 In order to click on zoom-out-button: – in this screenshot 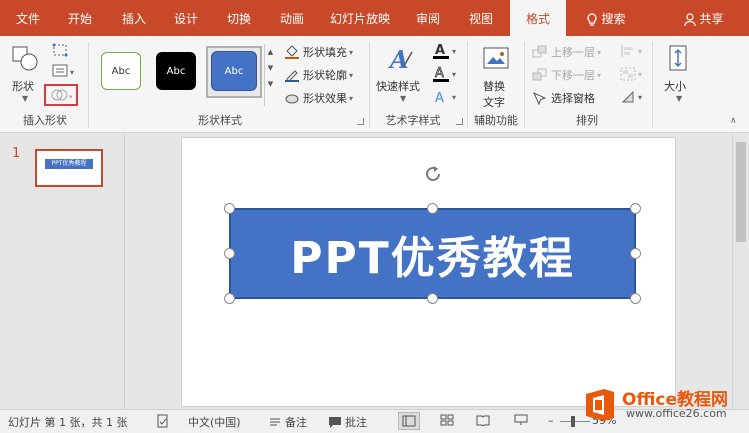, I will do `click(551, 420)`.